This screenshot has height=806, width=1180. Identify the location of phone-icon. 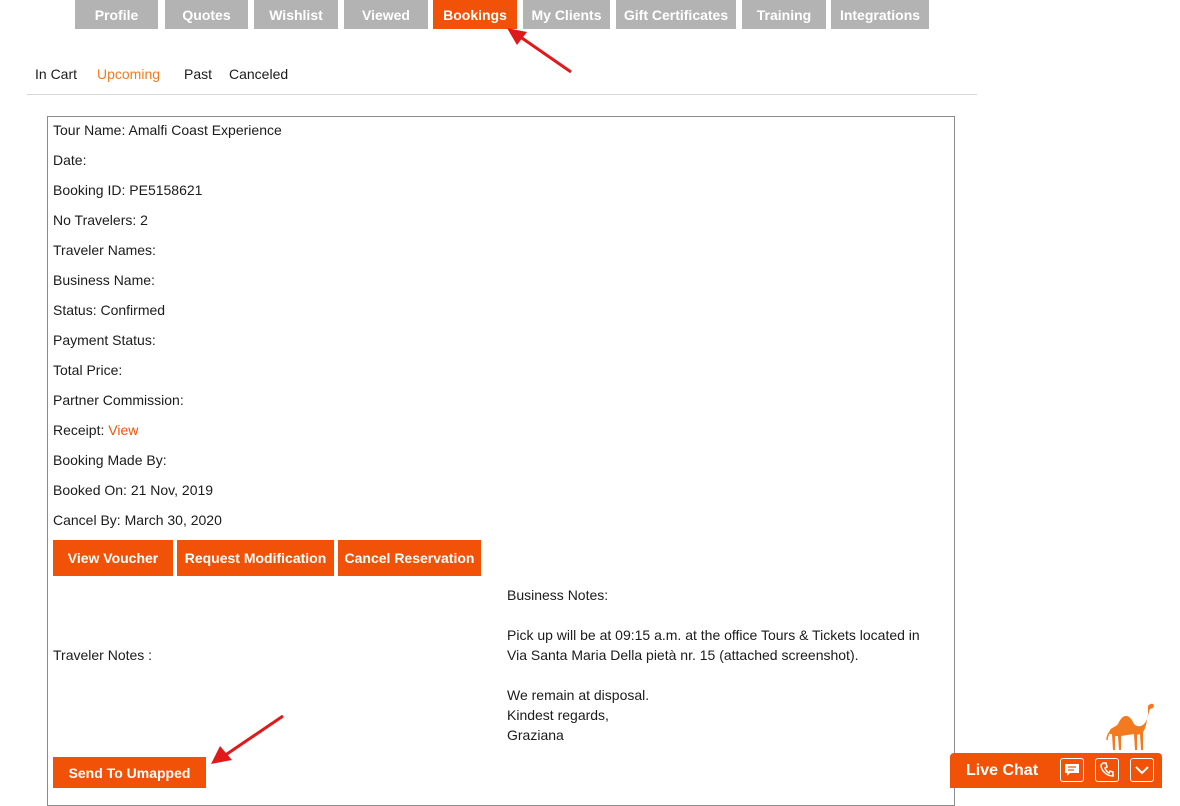
(1107, 770).